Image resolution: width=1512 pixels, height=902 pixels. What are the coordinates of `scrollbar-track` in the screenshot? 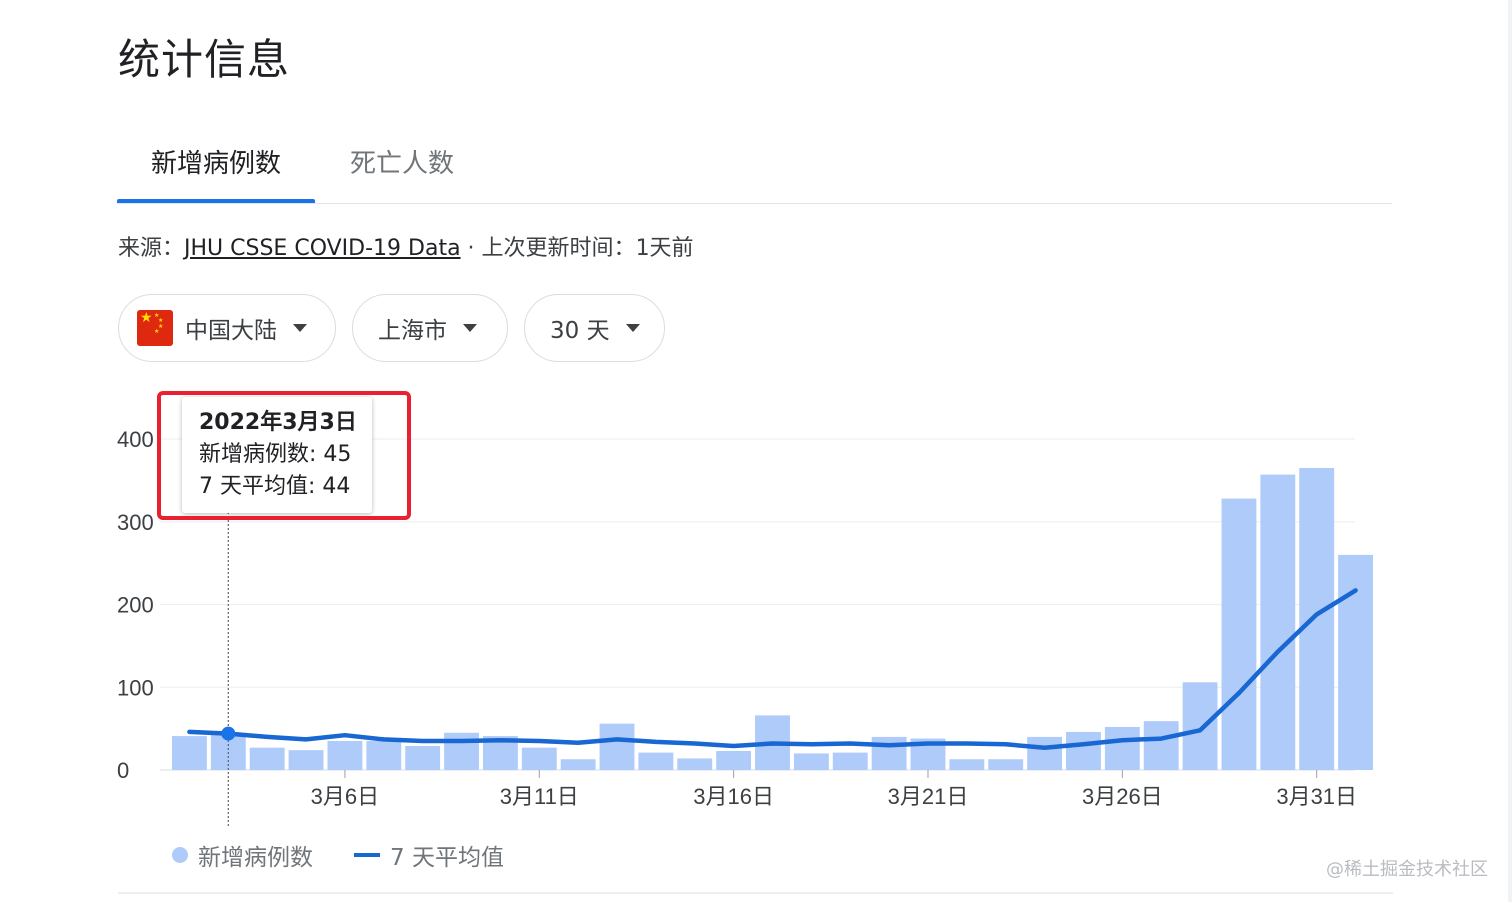 It's located at (1510, 451).